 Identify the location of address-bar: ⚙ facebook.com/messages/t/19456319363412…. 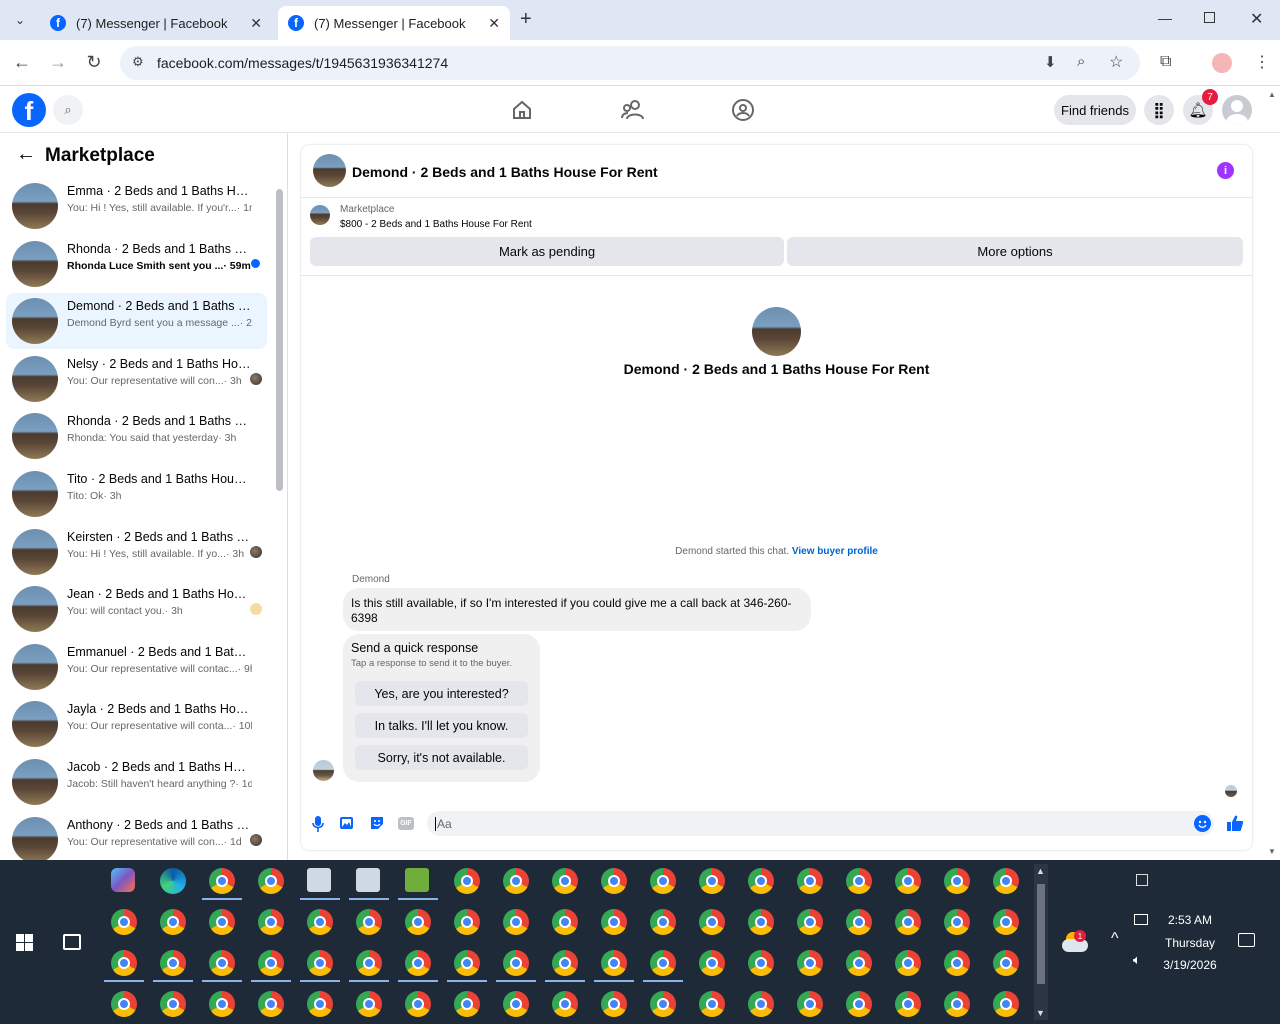
(630, 63).